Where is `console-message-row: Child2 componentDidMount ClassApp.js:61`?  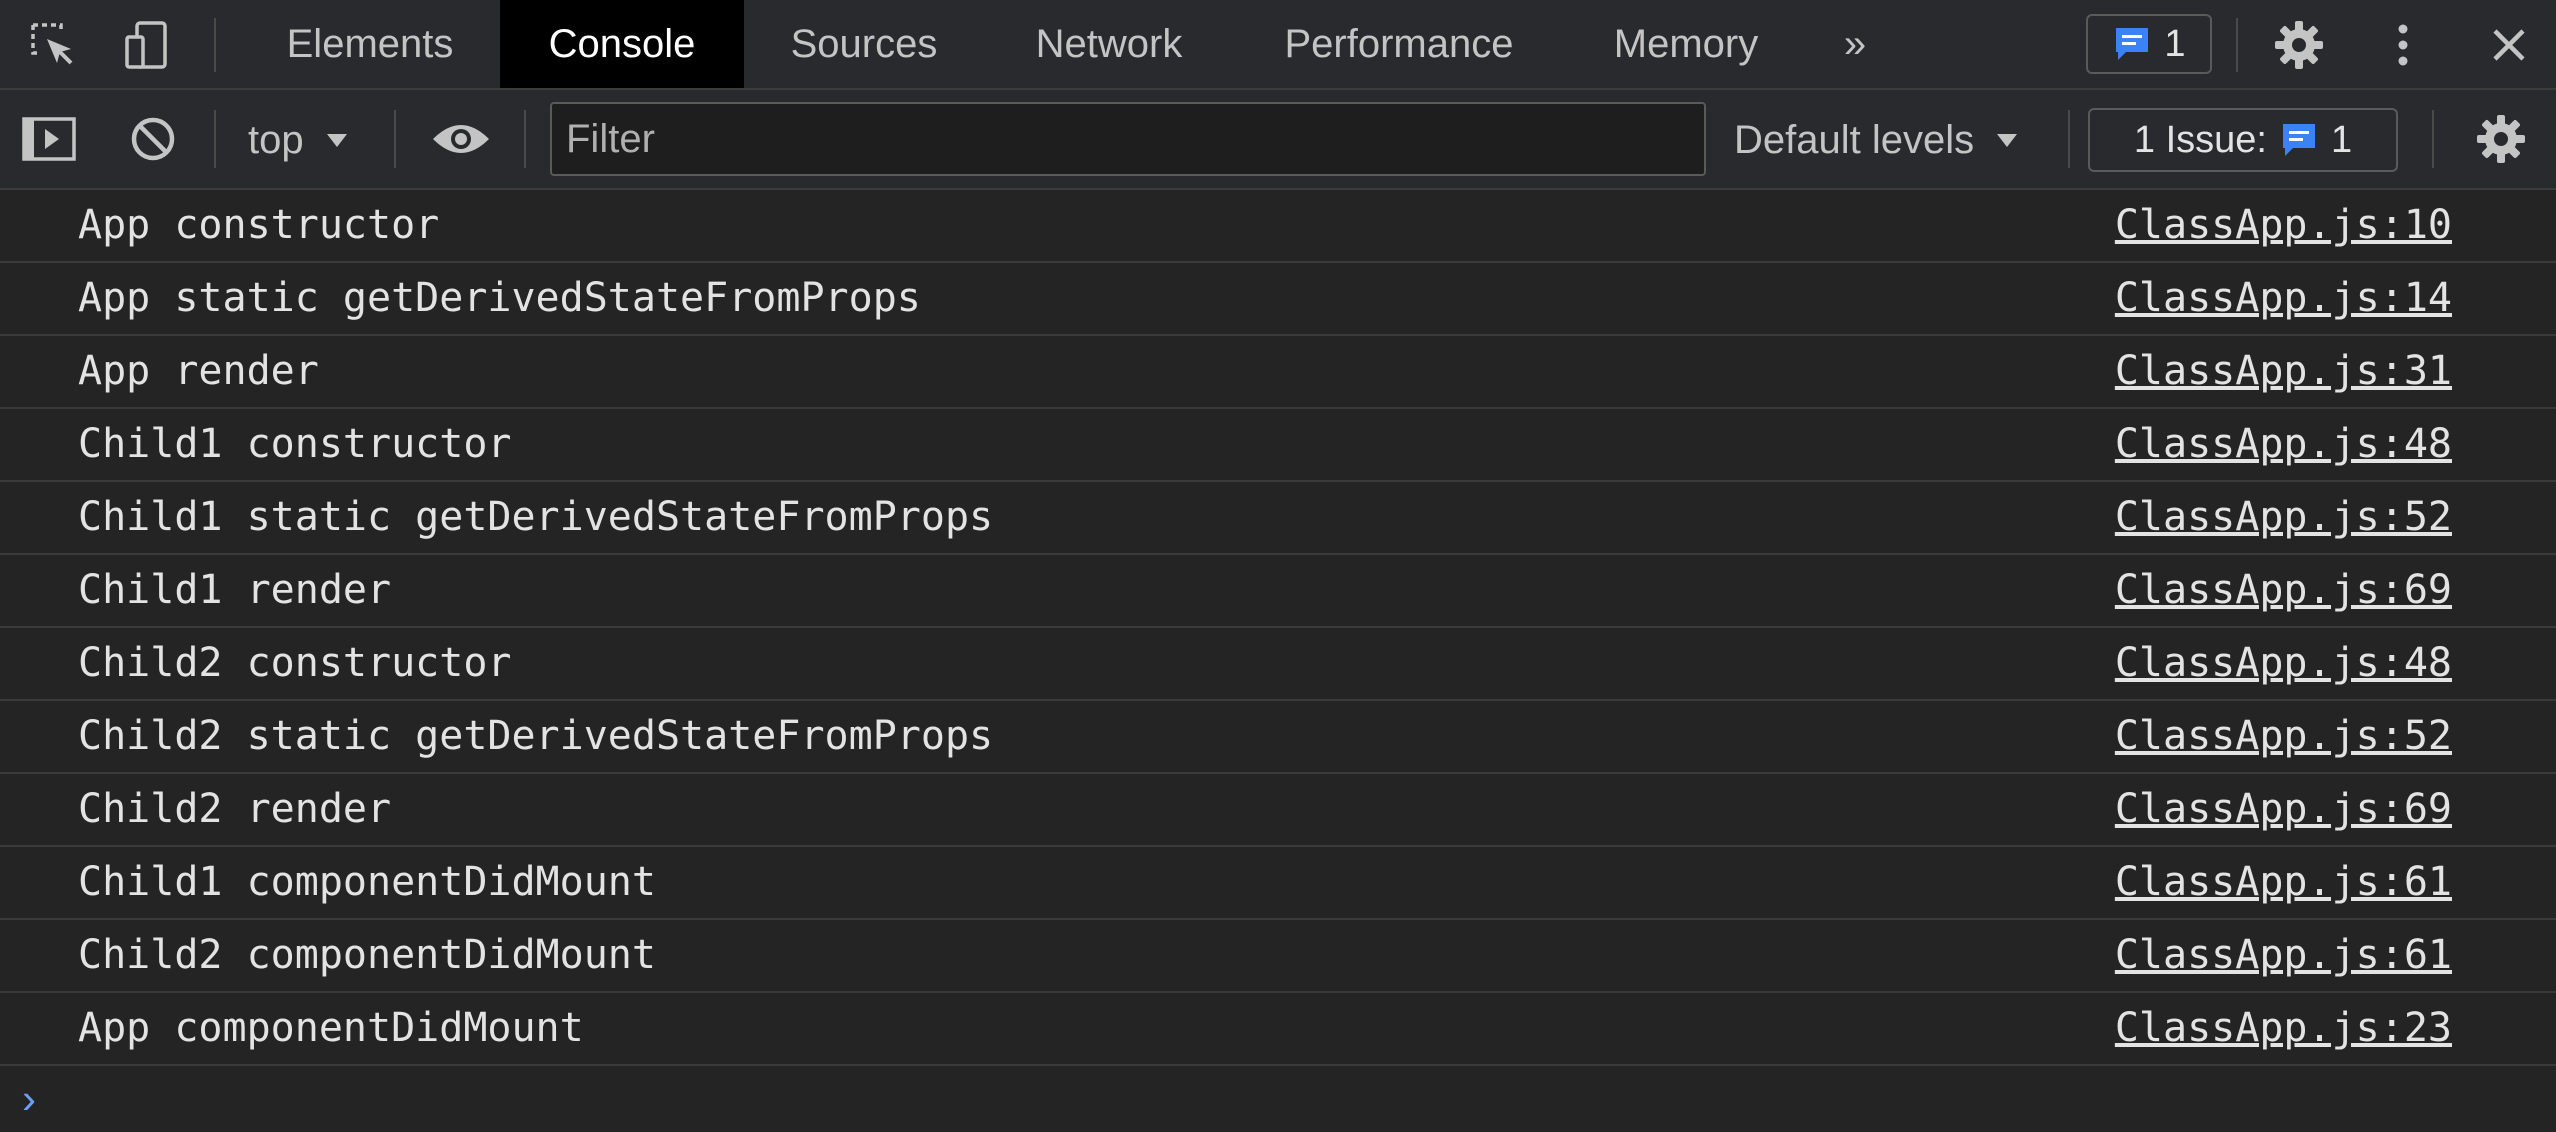
console-message-row: Child2 componentDidMount ClassApp.js:61 is located at coordinates (1278, 956).